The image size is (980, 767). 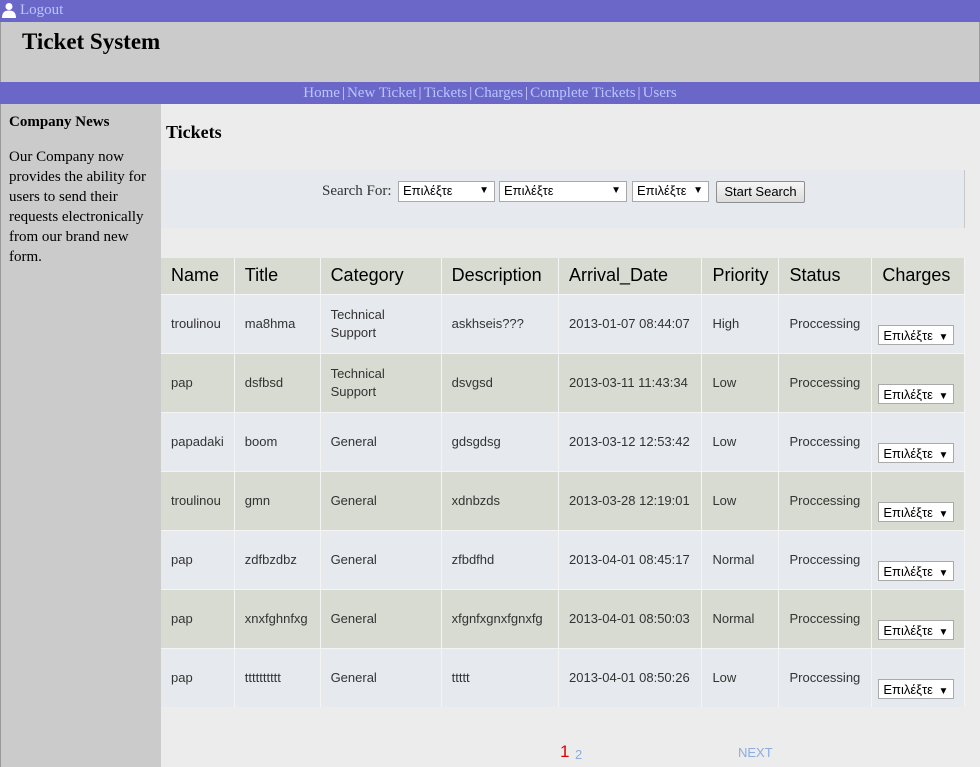 What do you see at coordinates (277, 559) in the screenshot?
I see `cell-title: zdfbzdbz` at bounding box center [277, 559].